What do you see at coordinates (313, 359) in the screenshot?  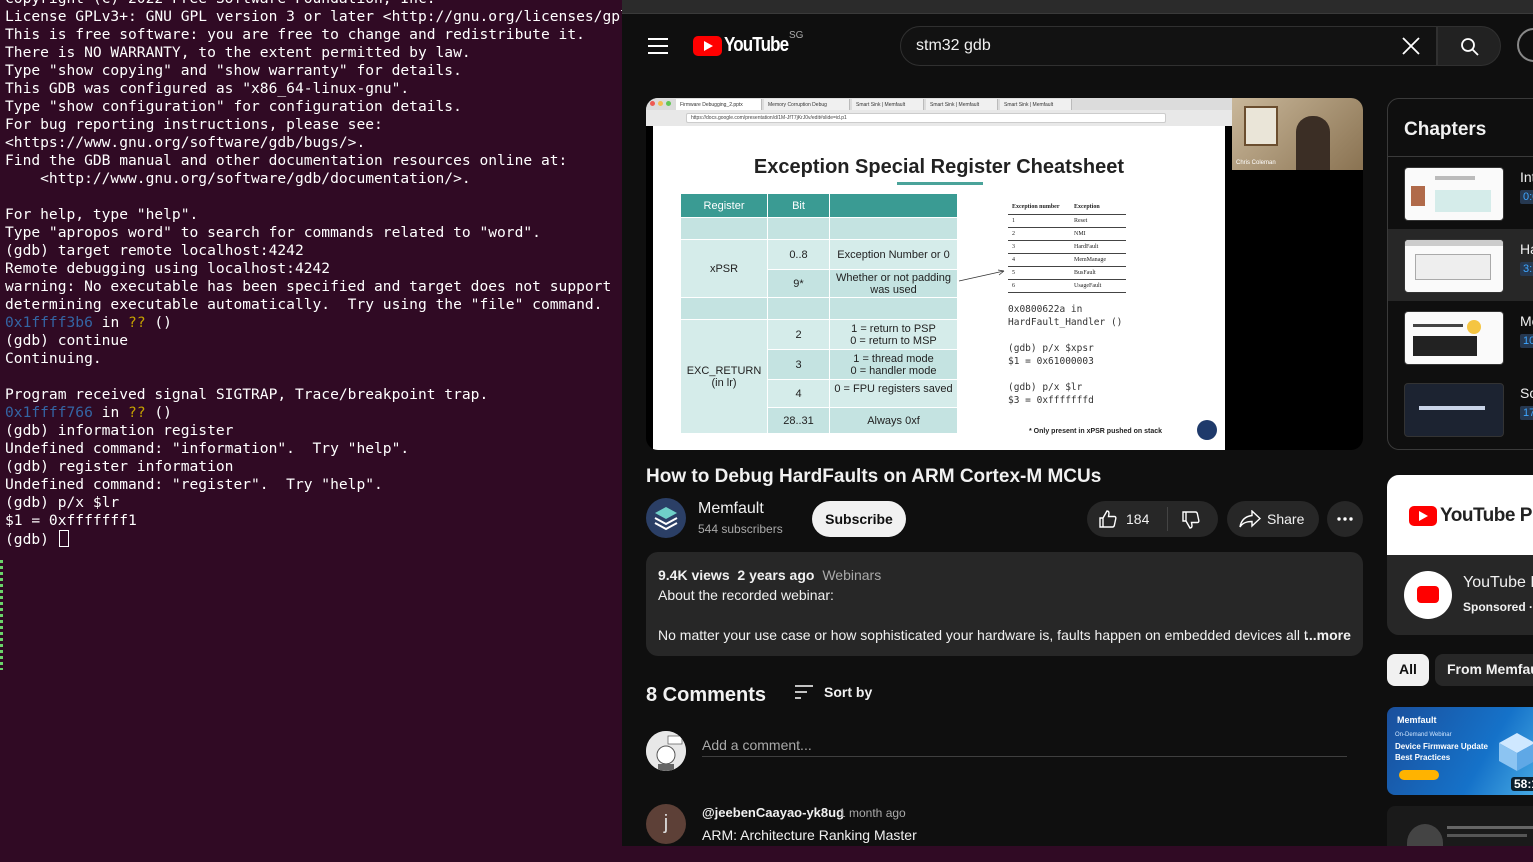 I see `terminal-line: Continuing.` at bounding box center [313, 359].